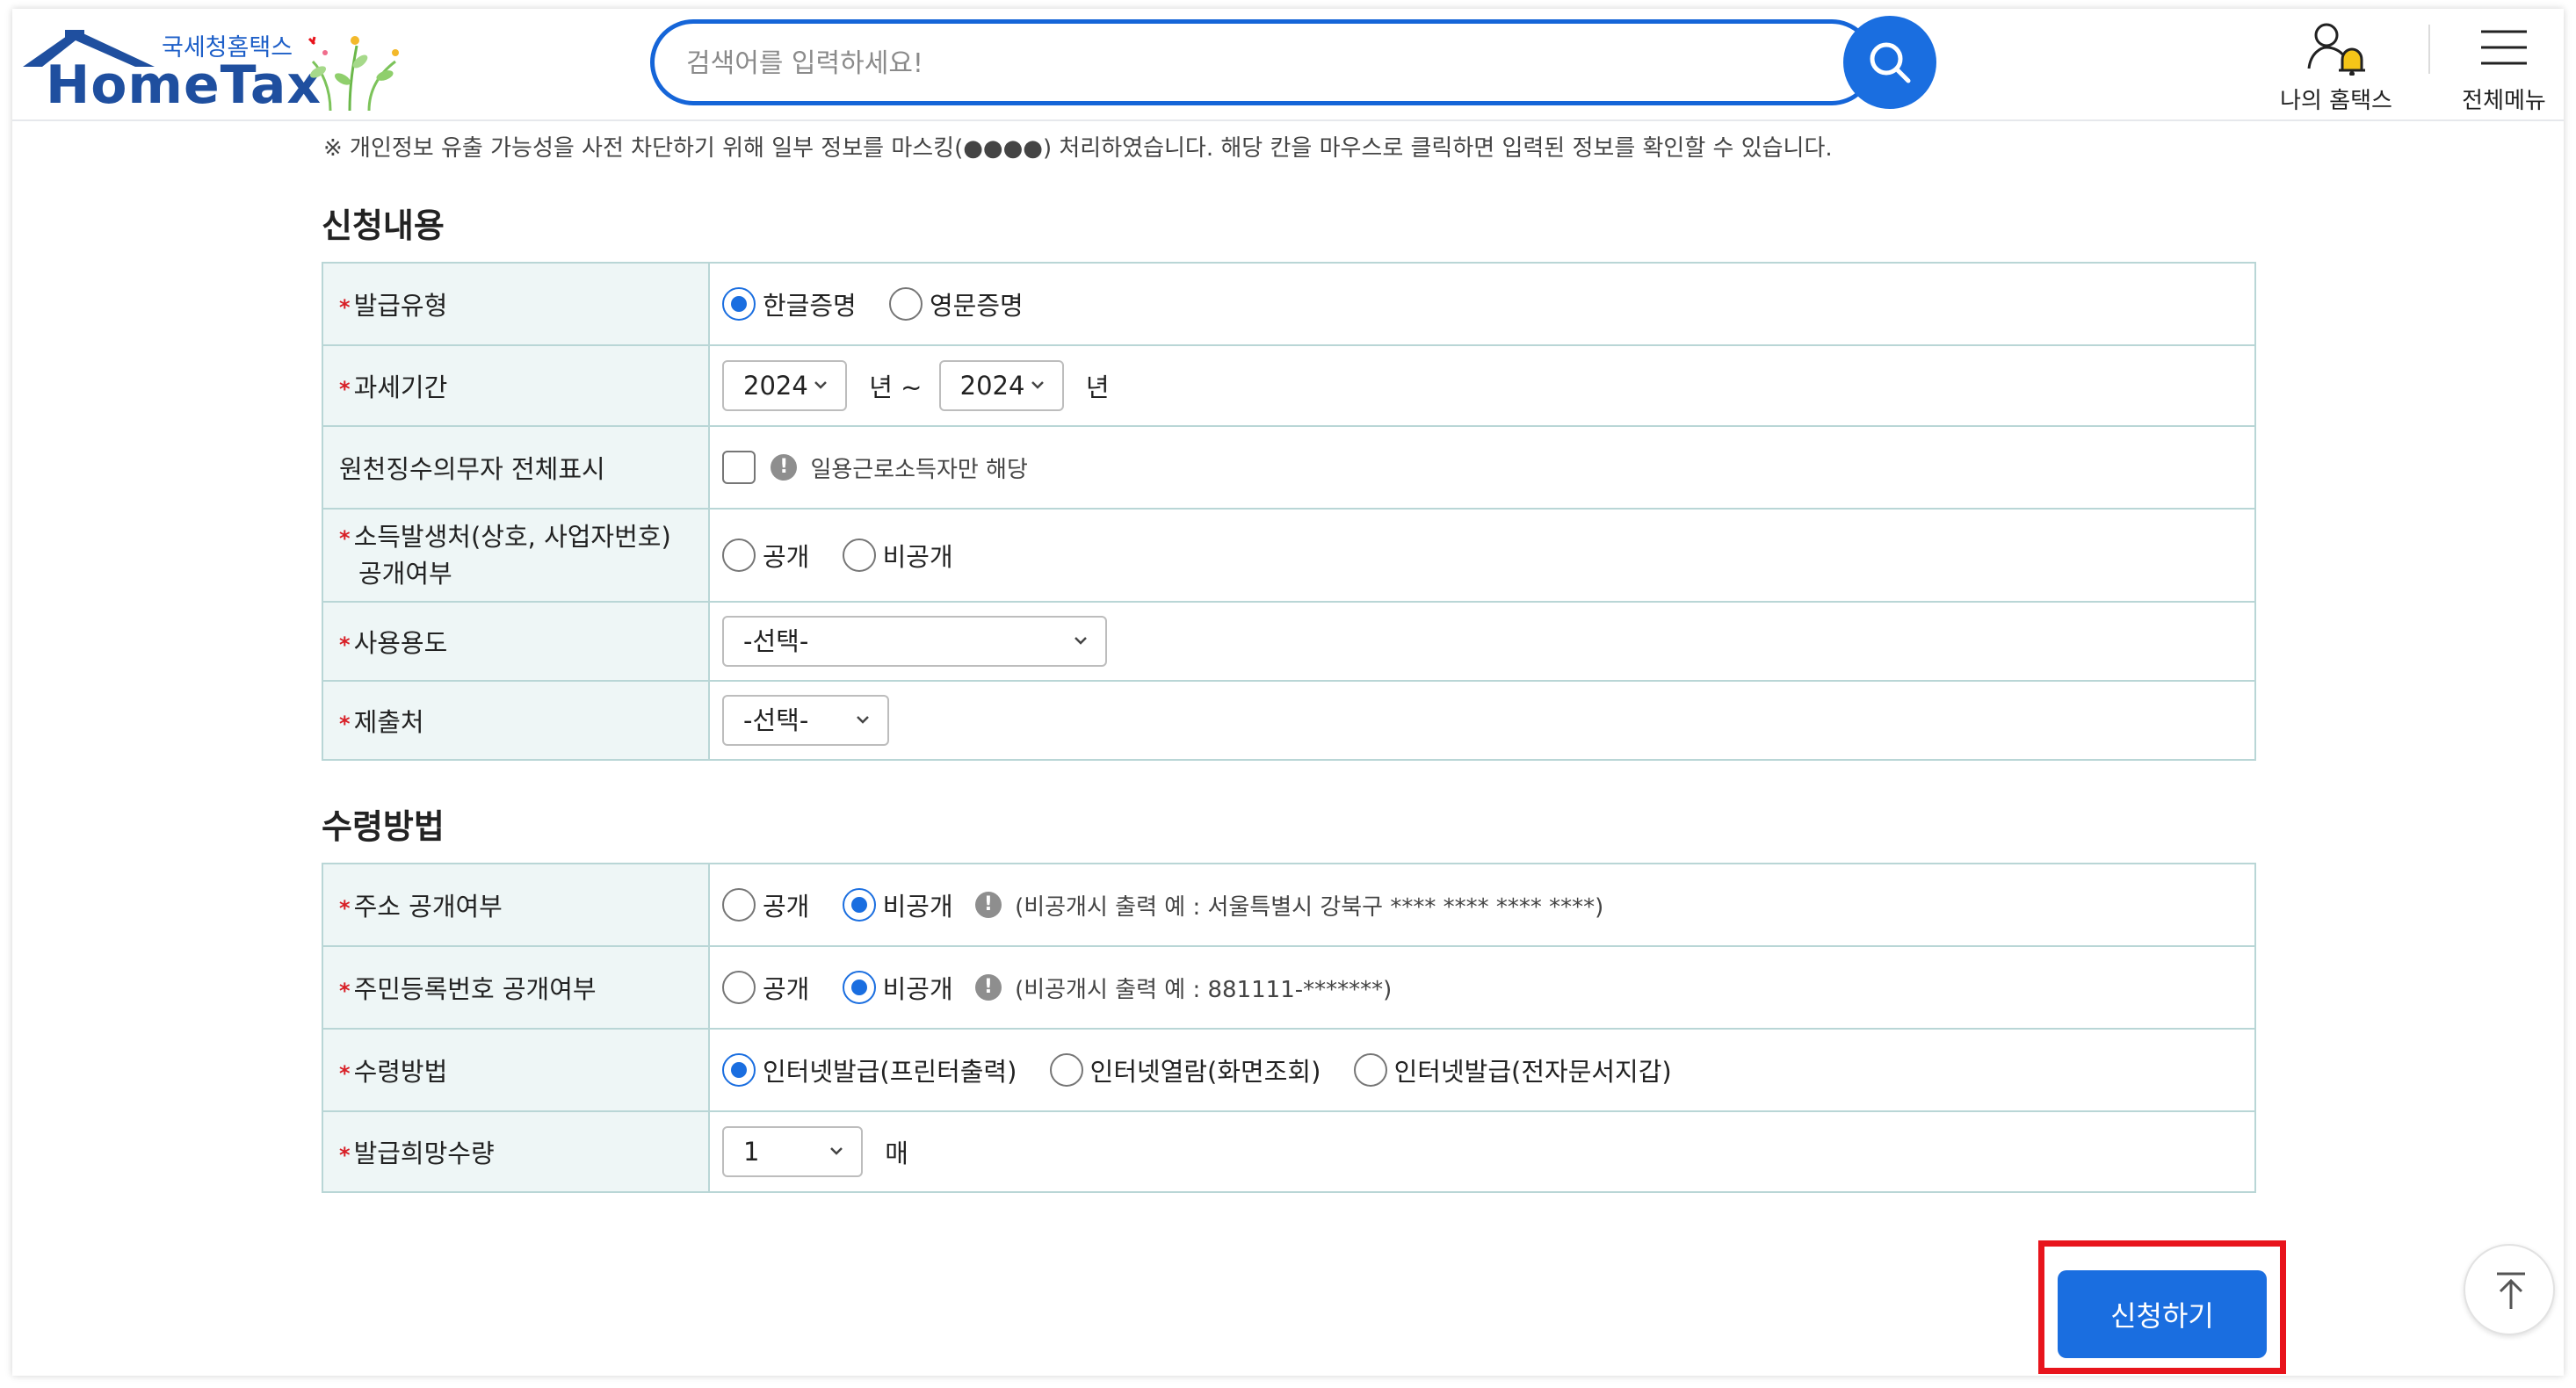  Describe the element at coordinates (1482, 987) in the screenshot. I see `rrn-public-cell: 공개 비공개 ! (비공개시 출력 예 : 881111-*******)` at that location.